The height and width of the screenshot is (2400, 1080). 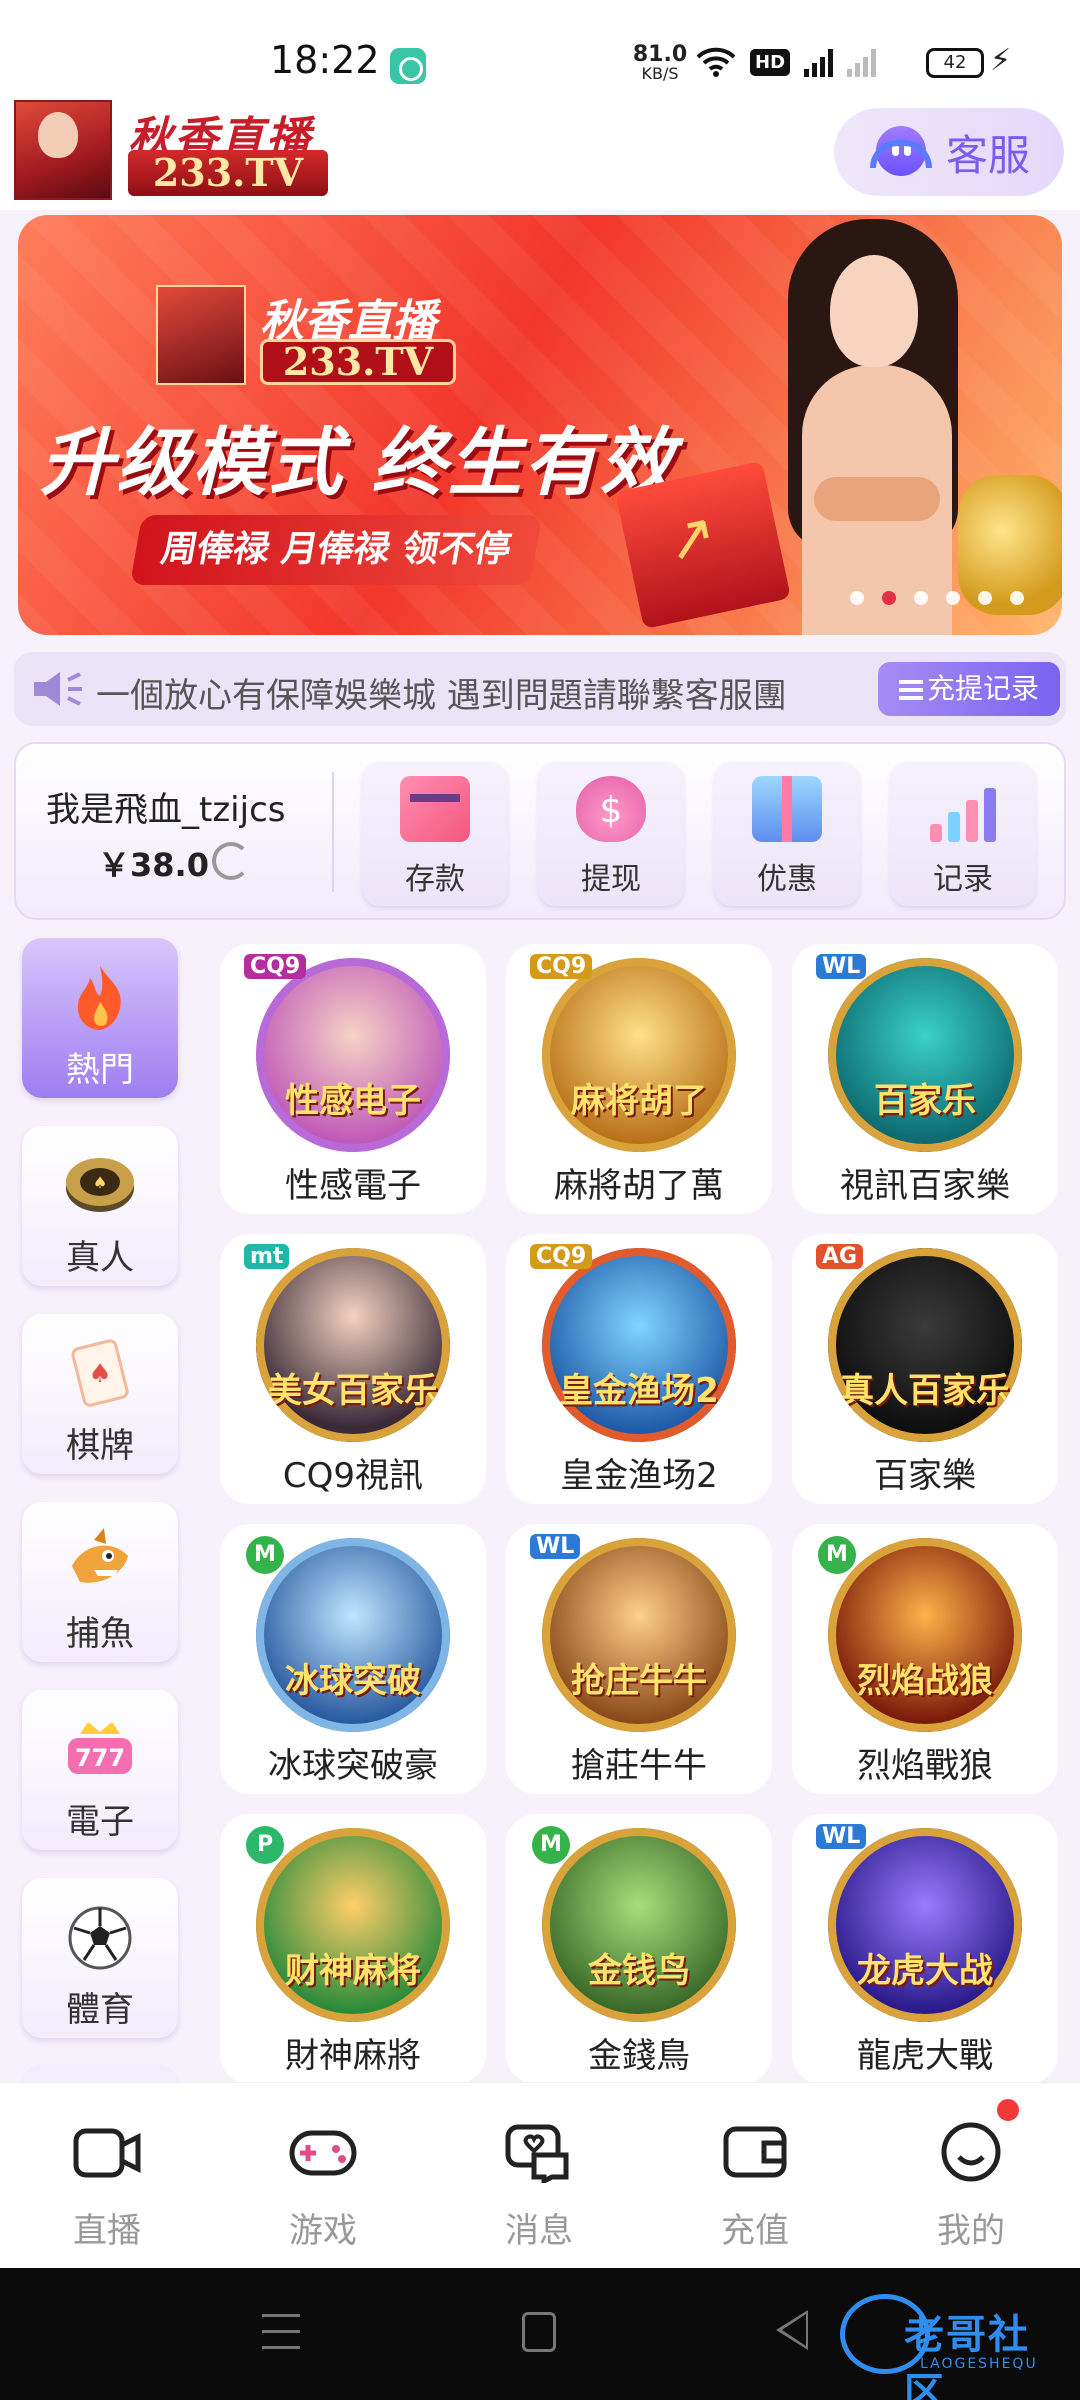 What do you see at coordinates (353, 1659) in the screenshot?
I see `game-card: 冰球突破 M 冰球突破豪` at bounding box center [353, 1659].